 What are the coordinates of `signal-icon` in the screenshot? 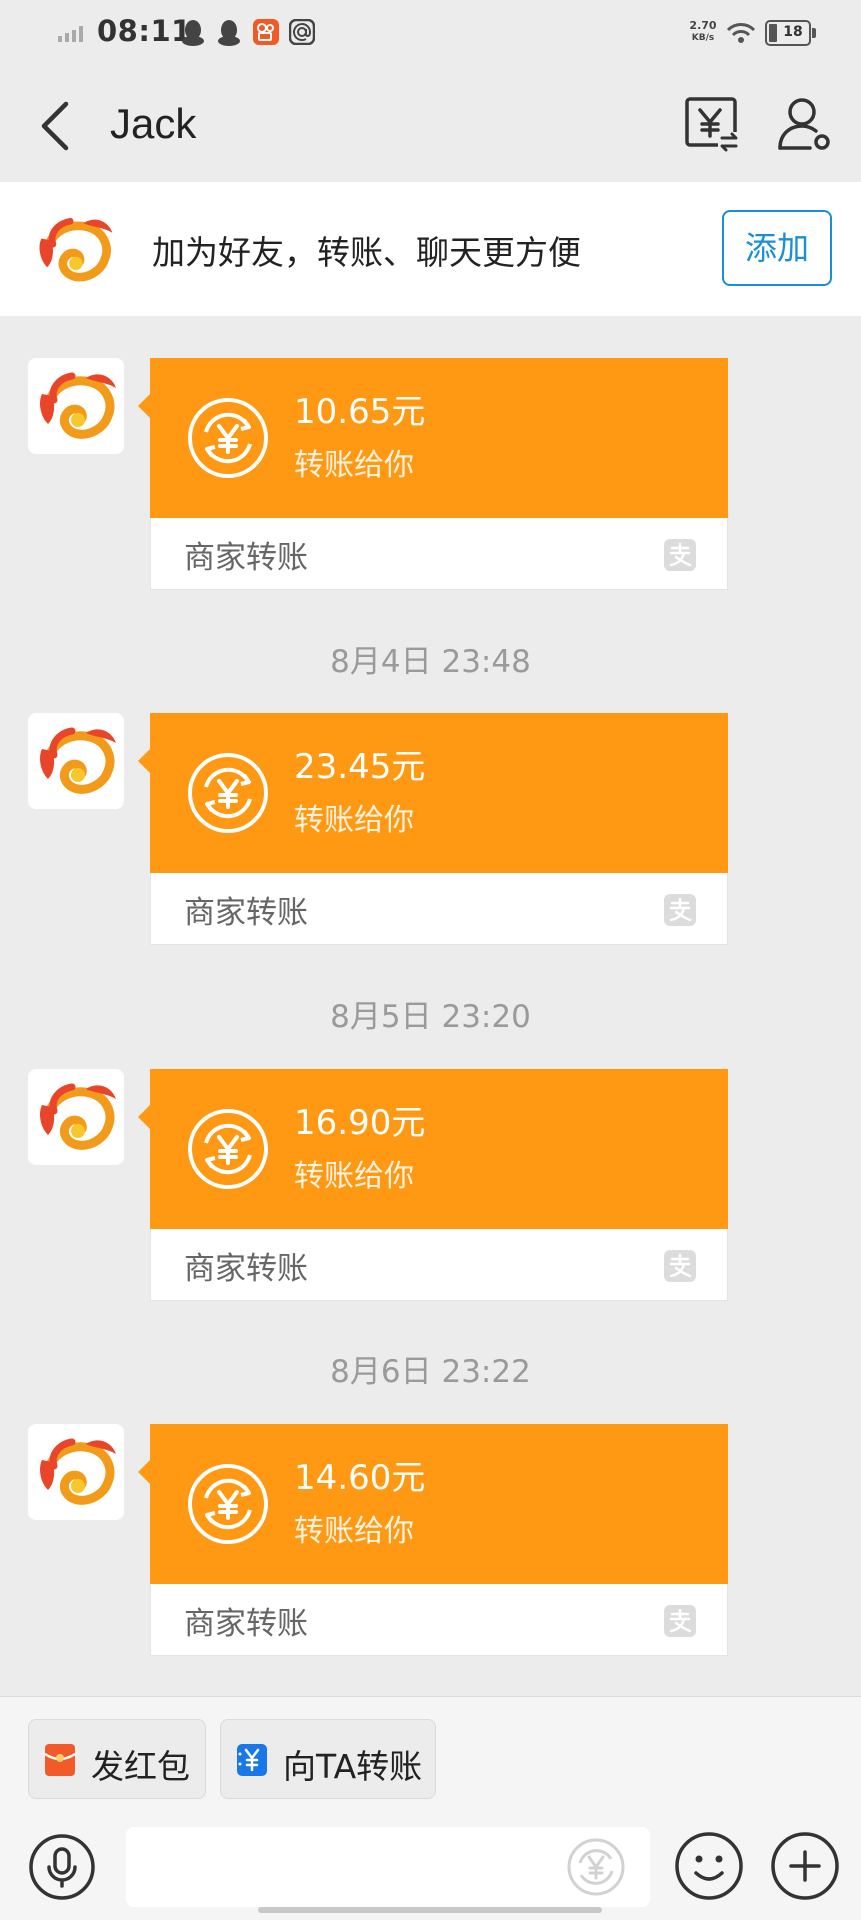 It's located at (70, 34).